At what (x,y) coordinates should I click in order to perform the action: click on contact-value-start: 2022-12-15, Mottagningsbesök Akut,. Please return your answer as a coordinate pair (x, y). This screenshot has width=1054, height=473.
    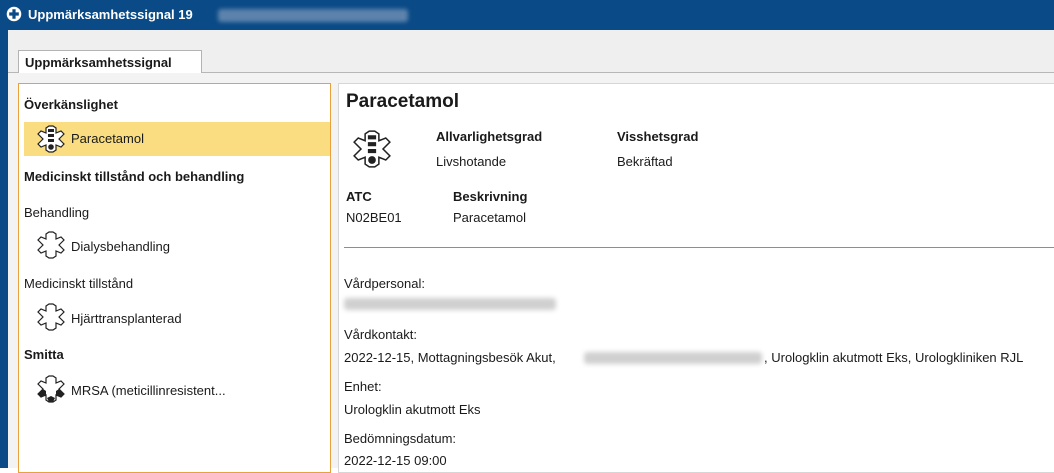
    Looking at the image, I should click on (450, 357).